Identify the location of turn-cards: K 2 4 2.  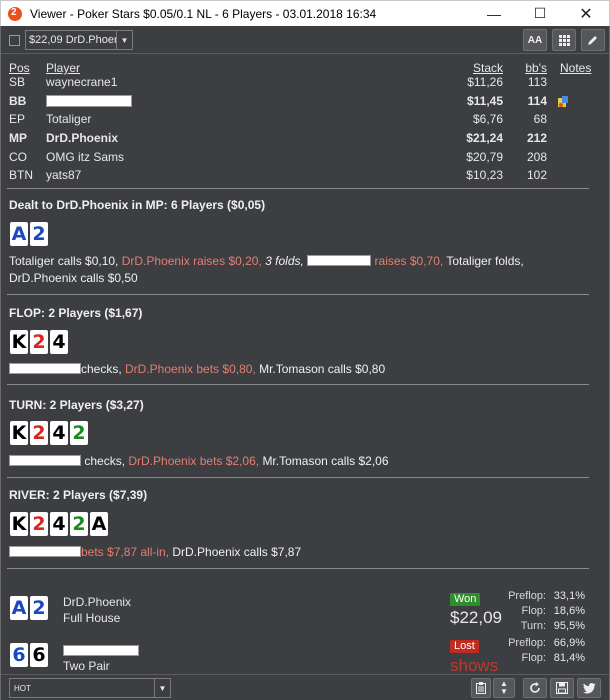
(49, 433).